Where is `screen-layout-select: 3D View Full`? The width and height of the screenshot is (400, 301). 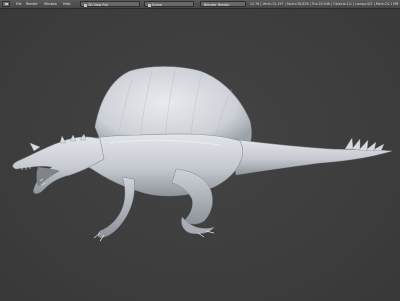 screen-layout-select: 3D View Full is located at coordinates (110, 4).